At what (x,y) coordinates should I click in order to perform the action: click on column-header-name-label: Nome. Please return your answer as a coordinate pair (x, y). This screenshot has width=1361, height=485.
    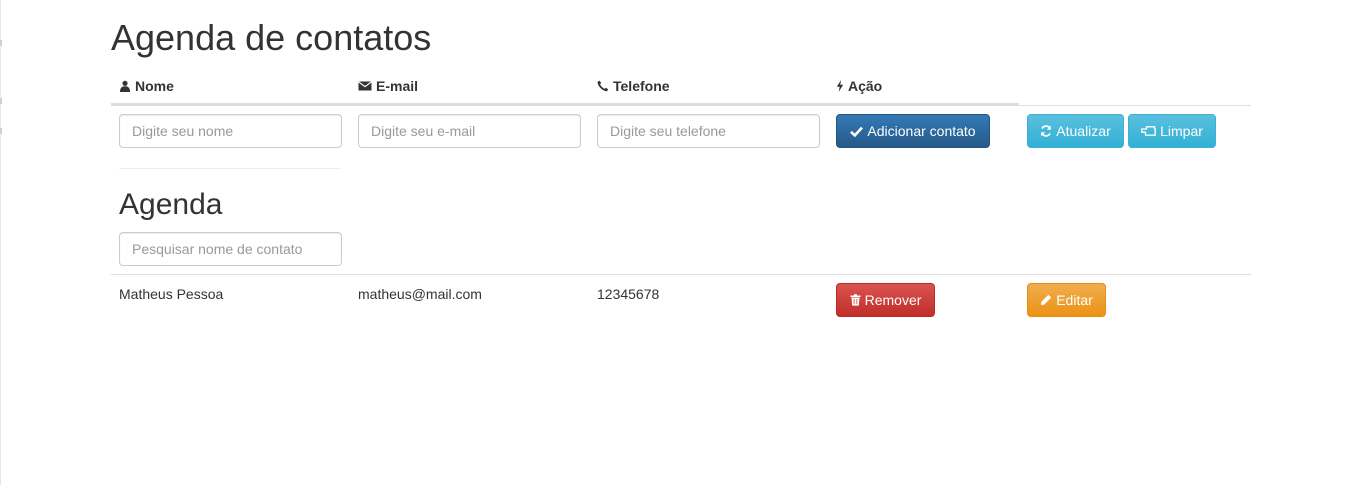
    Looking at the image, I should click on (154, 86).